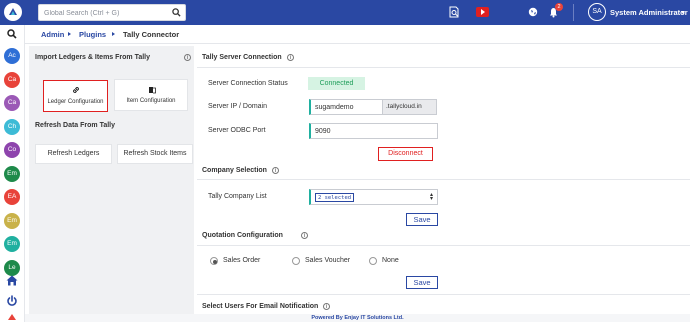 This screenshot has height=322, width=690. Describe the element at coordinates (242, 57) in the screenshot. I see `server-section-title: Tally Server Connection` at that location.